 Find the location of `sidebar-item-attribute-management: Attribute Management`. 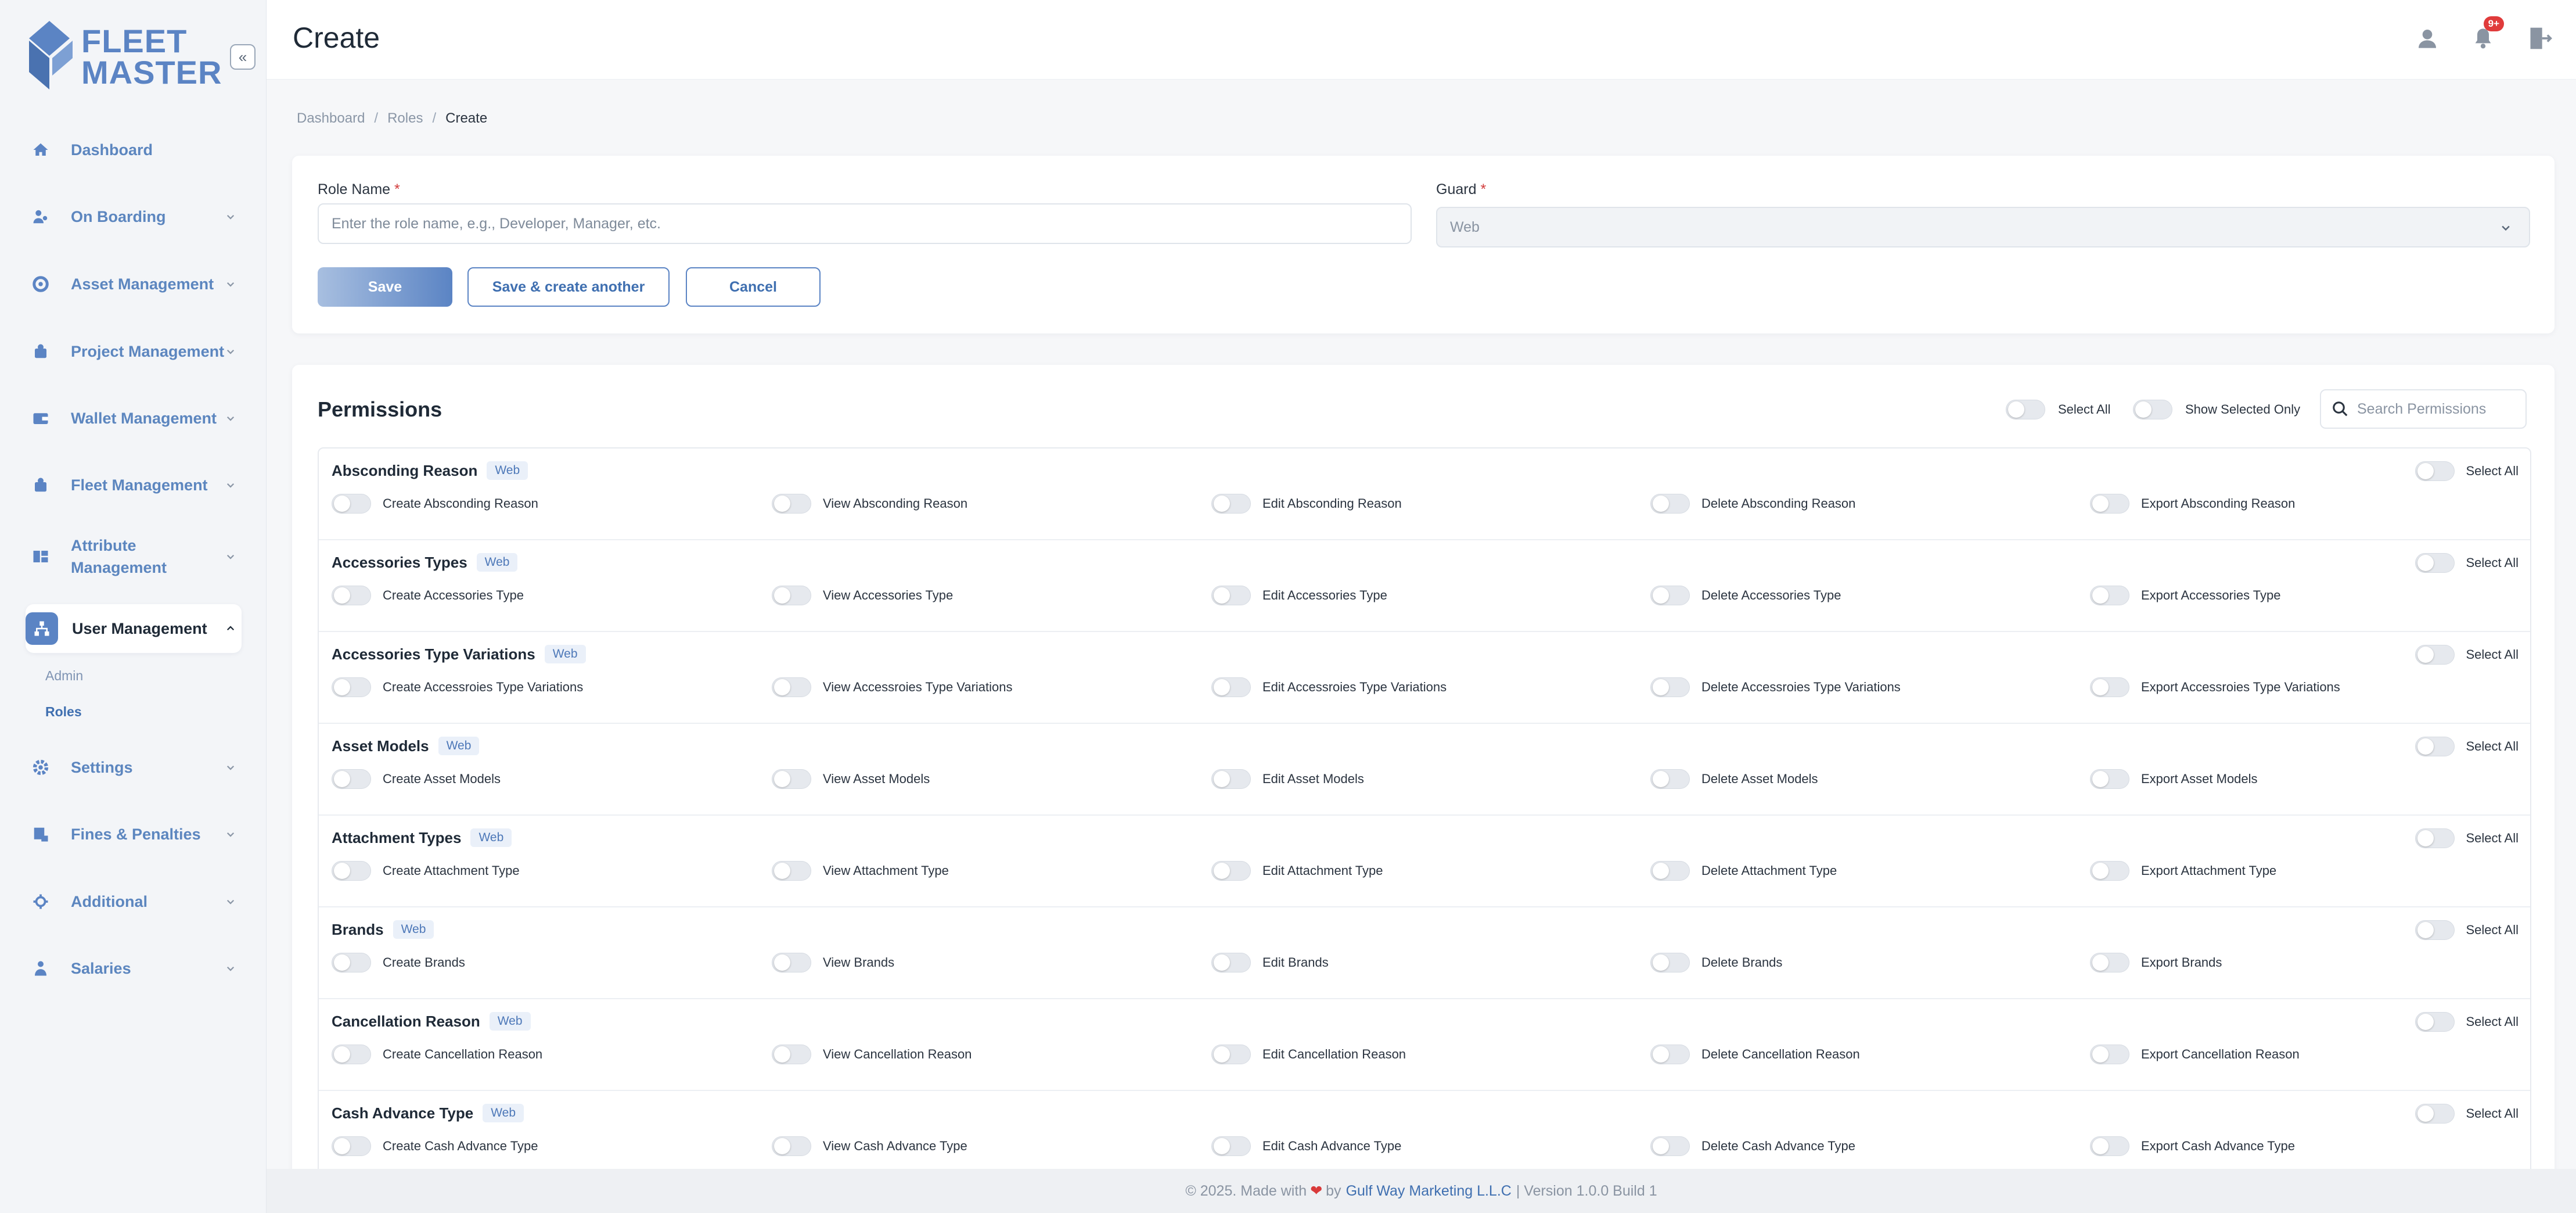

sidebar-item-attribute-management: Attribute Management is located at coordinates (134, 556).